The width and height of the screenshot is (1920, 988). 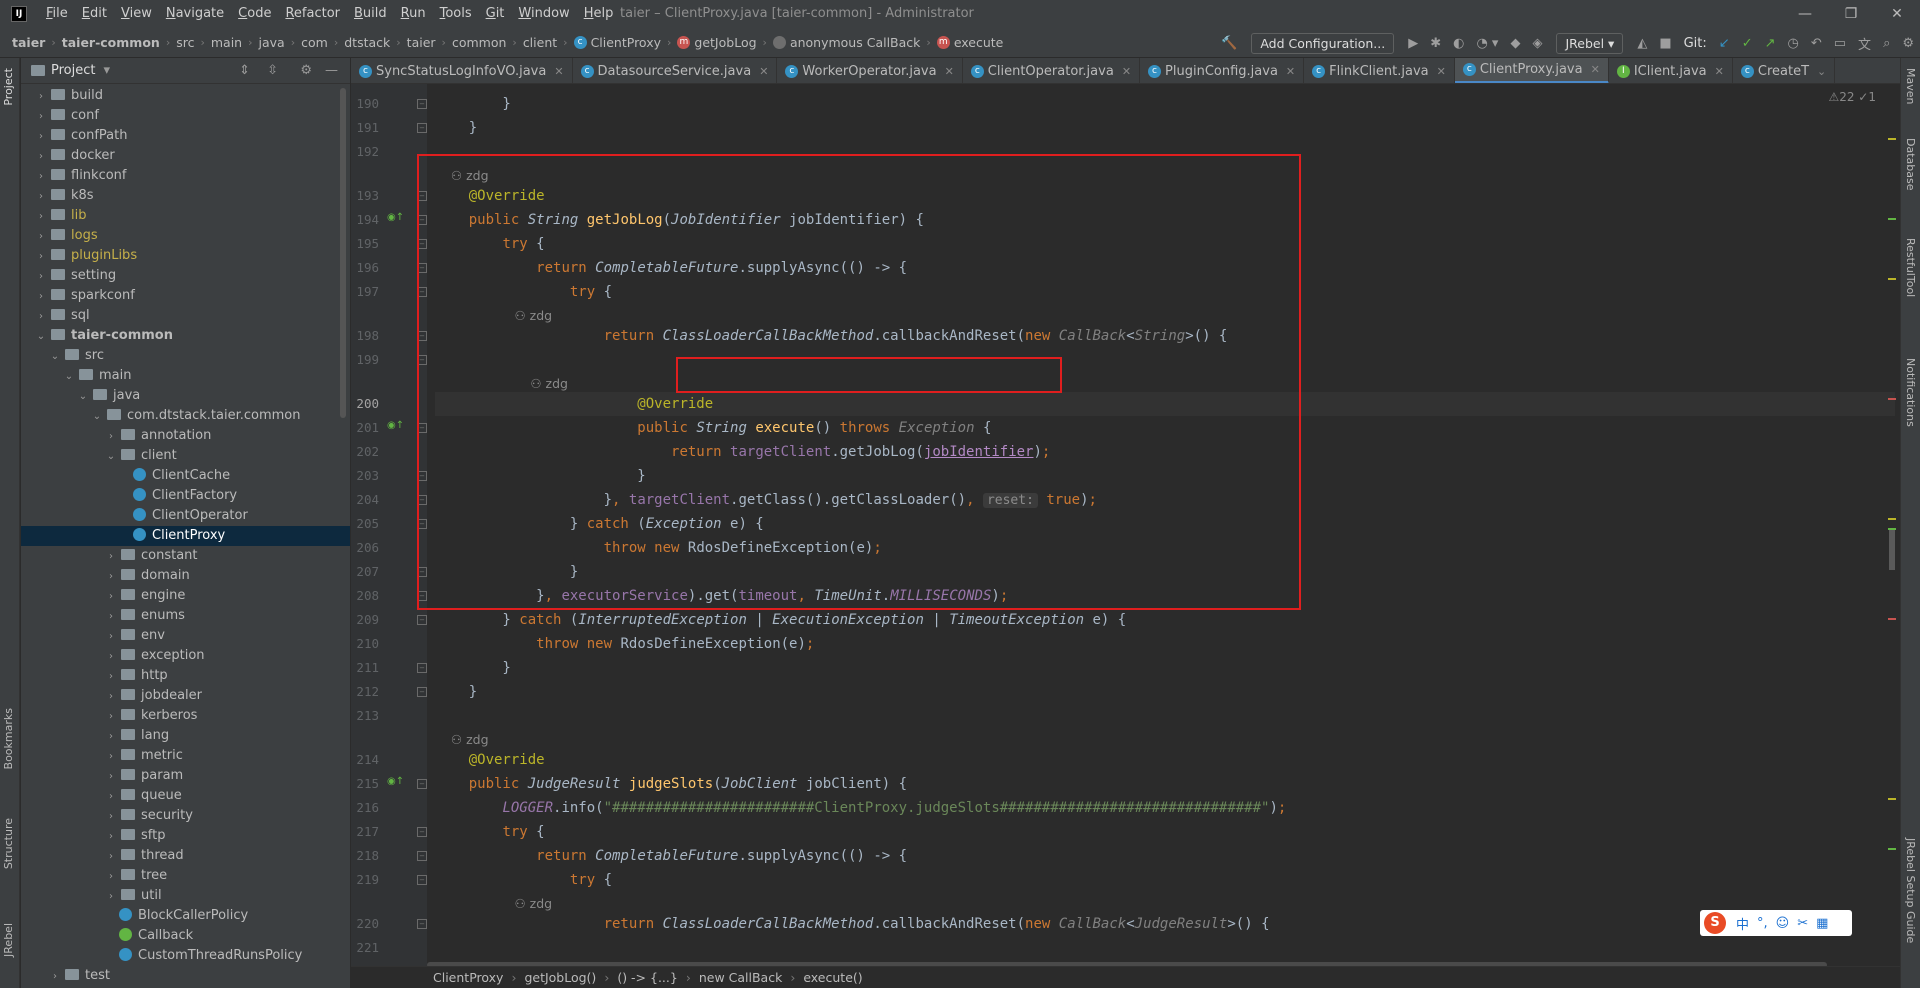 I want to click on chevron-down-icon: ▾, so click(x=106, y=70).